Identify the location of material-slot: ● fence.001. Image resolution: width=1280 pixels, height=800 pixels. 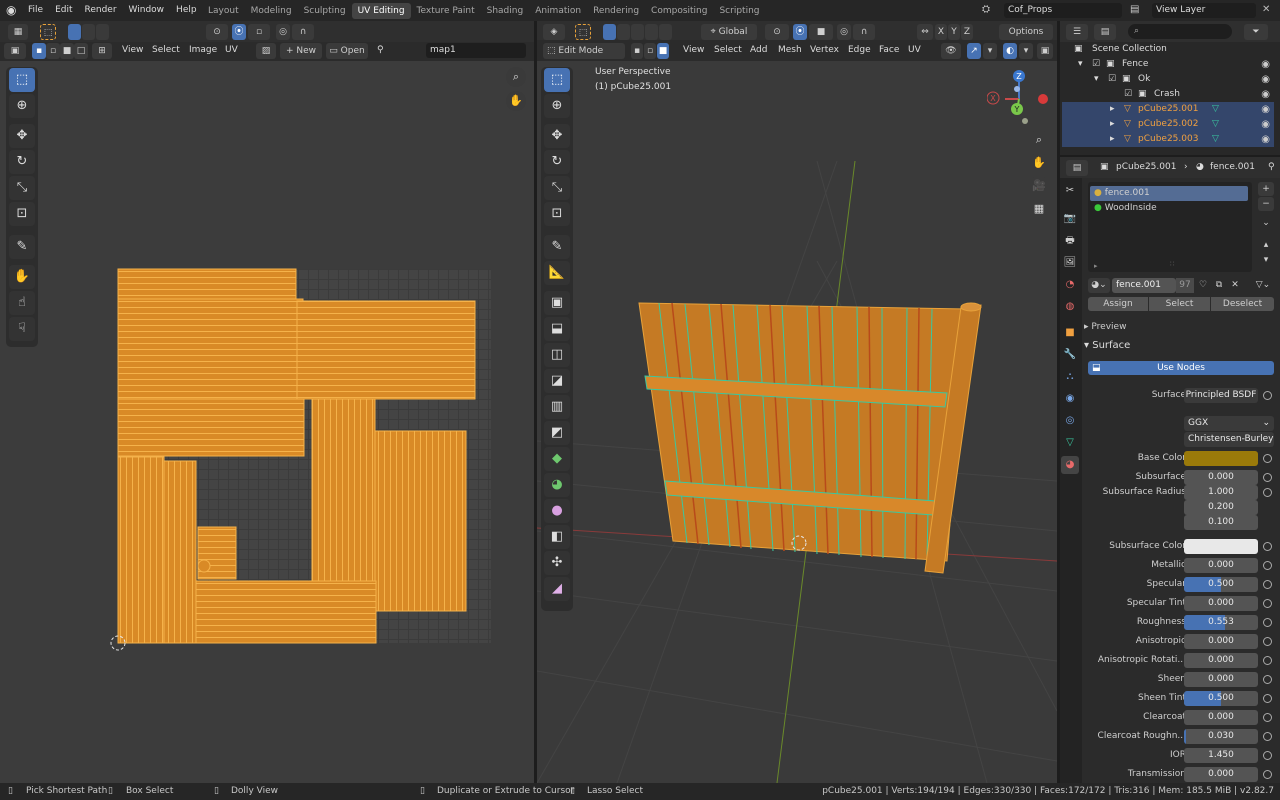
(1169, 193).